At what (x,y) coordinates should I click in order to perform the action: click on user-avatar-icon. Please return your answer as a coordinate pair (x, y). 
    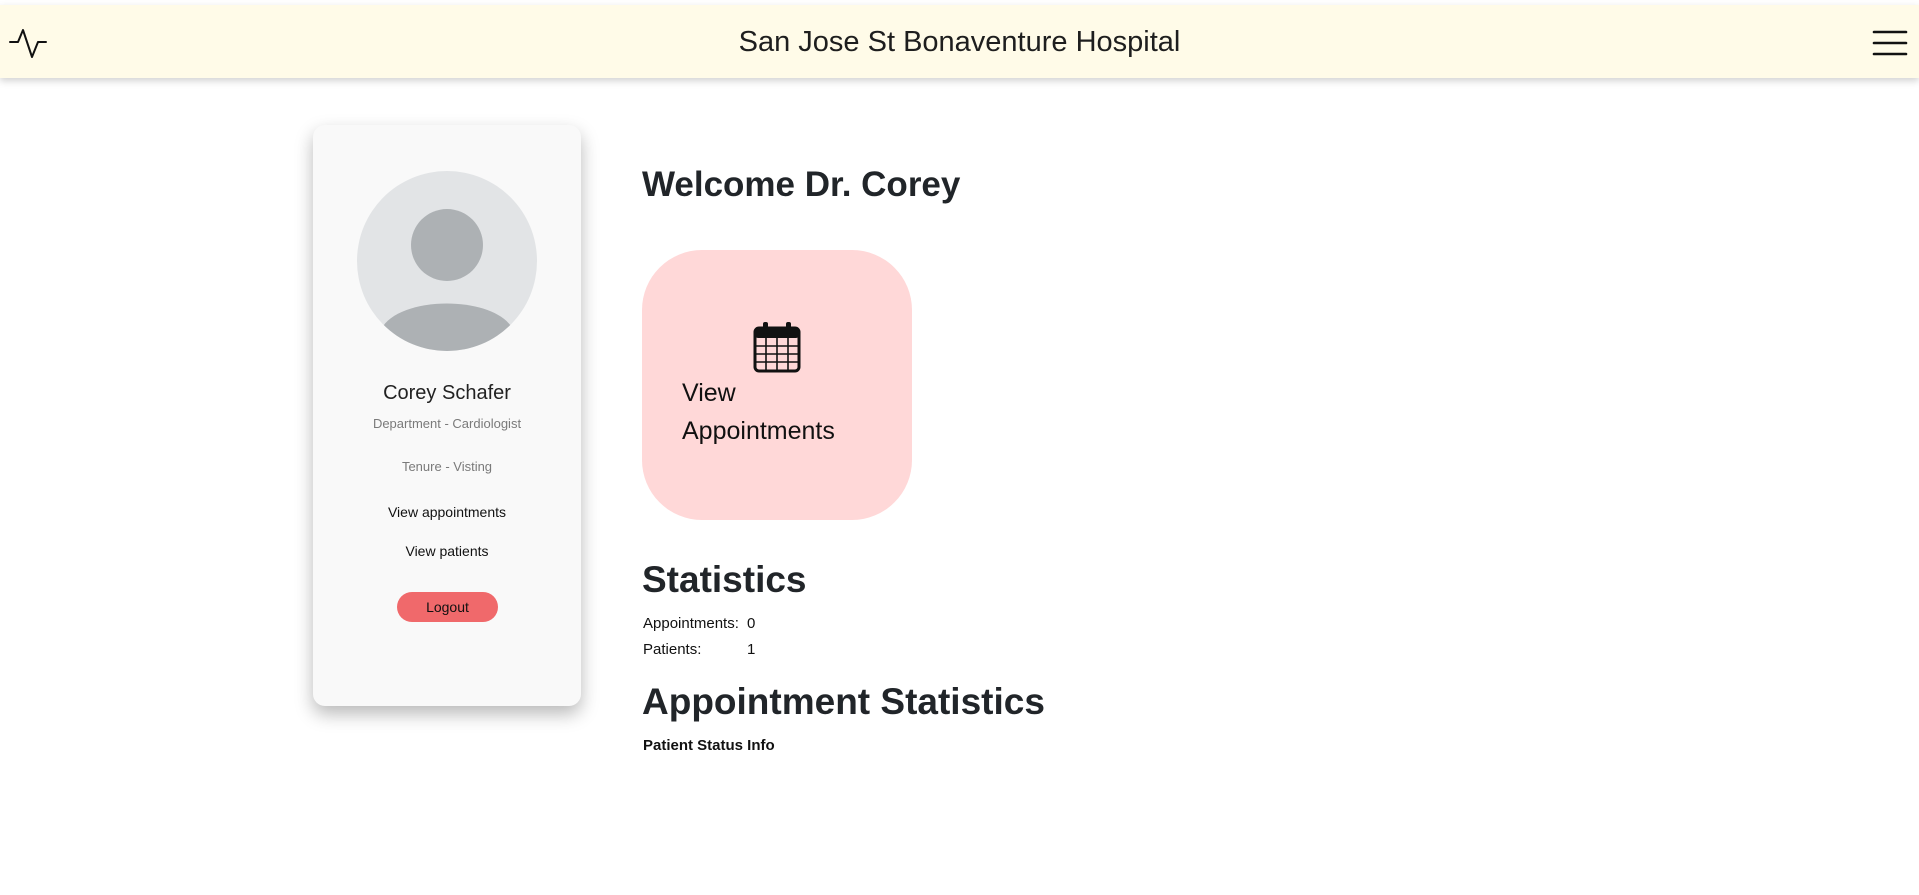
    Looking at the image, I should click on (447, 280).